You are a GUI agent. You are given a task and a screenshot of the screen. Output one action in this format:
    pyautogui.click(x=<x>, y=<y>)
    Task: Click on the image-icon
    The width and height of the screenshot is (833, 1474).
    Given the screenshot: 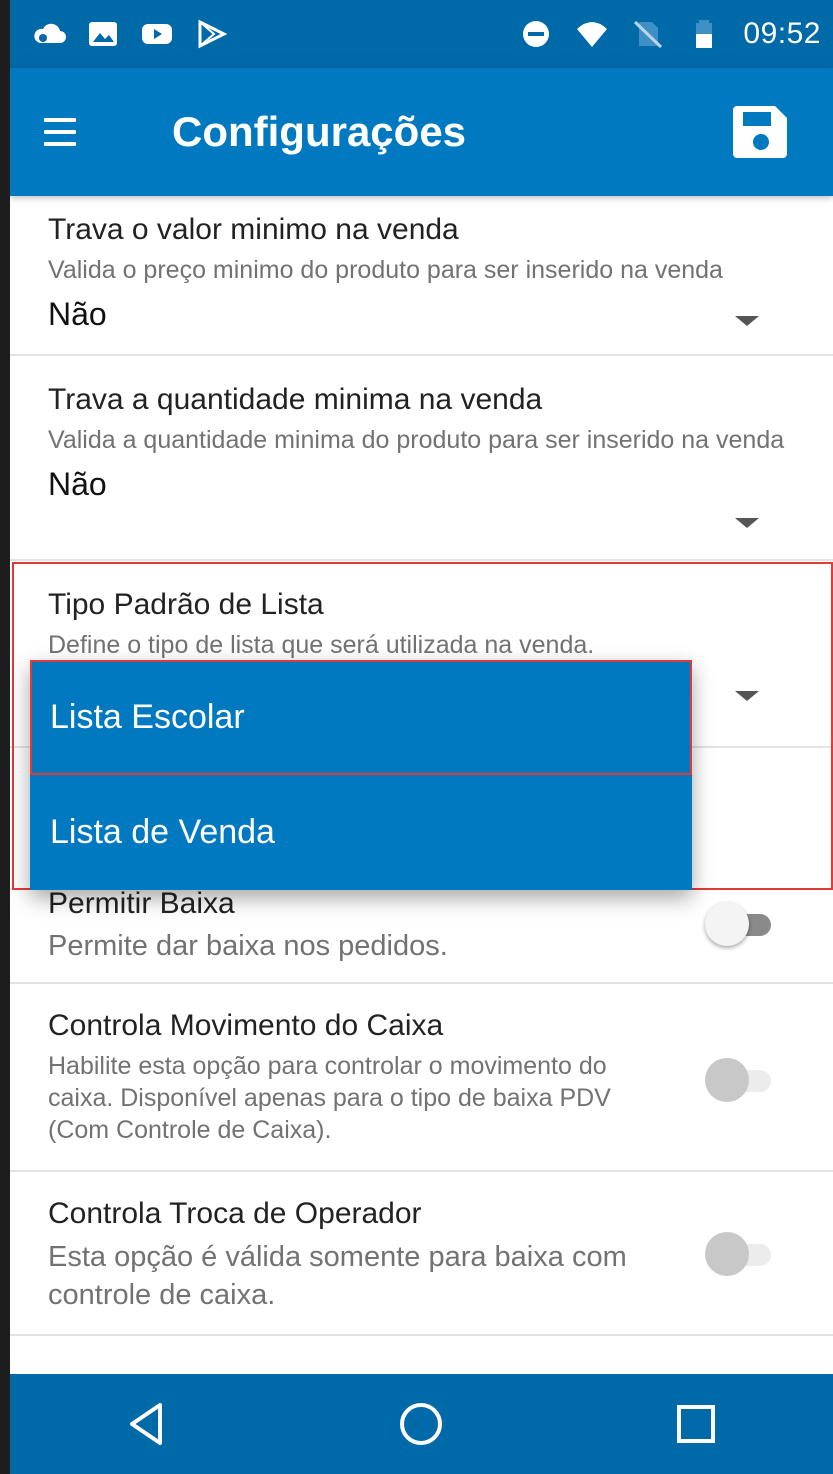 What is the action you would take?
    pyautogui.click(x=103, y=34)
    